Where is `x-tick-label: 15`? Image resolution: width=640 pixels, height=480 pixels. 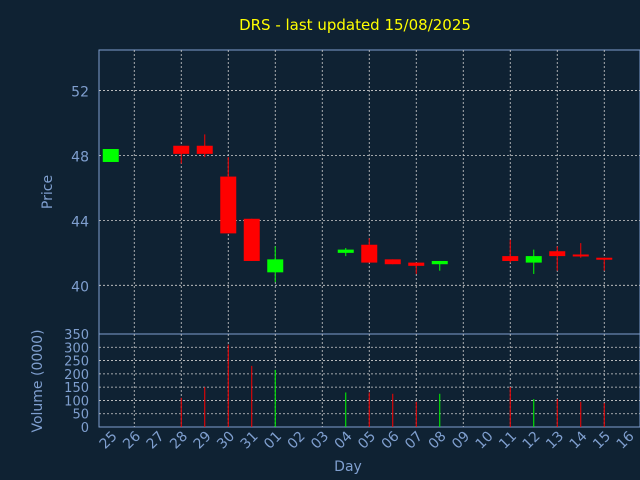
x-tick-label: 15 is located at coordinates (602, 441).